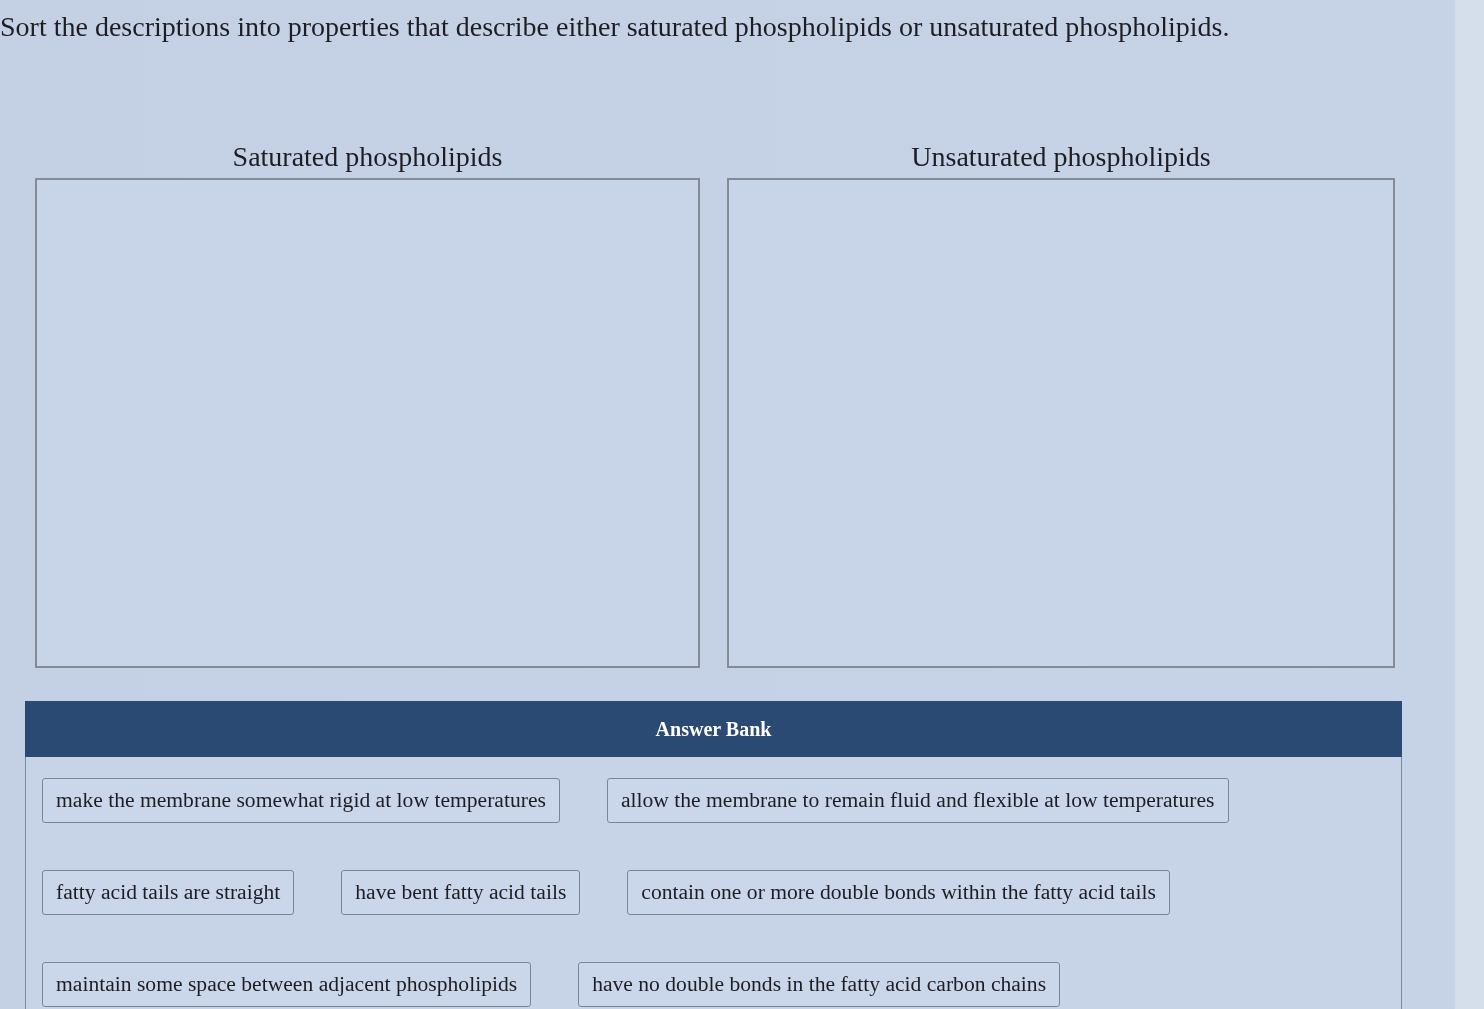  What do you see at coordinates (713, 729) in the screenshot?
I see `answer-bank-title: Answer Bank` at bounding box center [713, 729].